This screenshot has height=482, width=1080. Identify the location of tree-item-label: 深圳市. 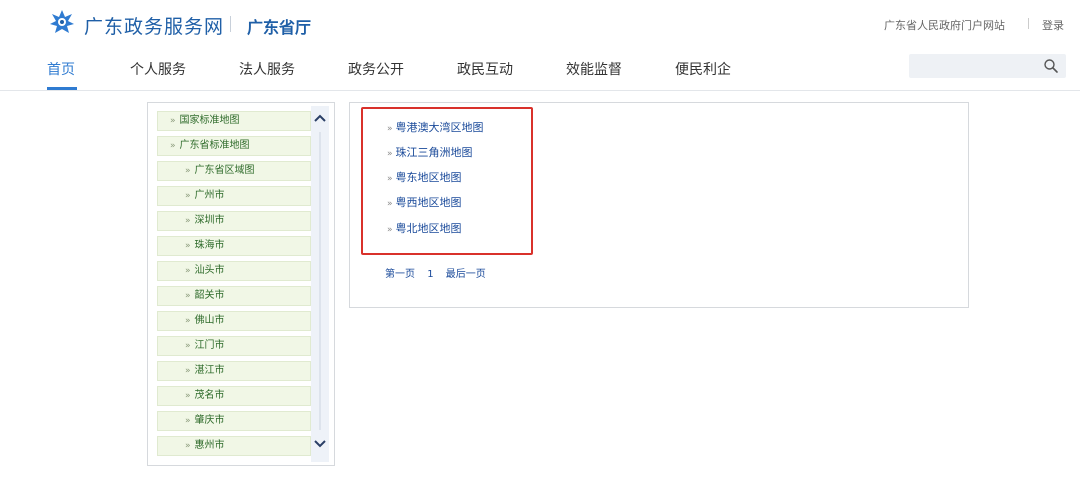
(209, 220).